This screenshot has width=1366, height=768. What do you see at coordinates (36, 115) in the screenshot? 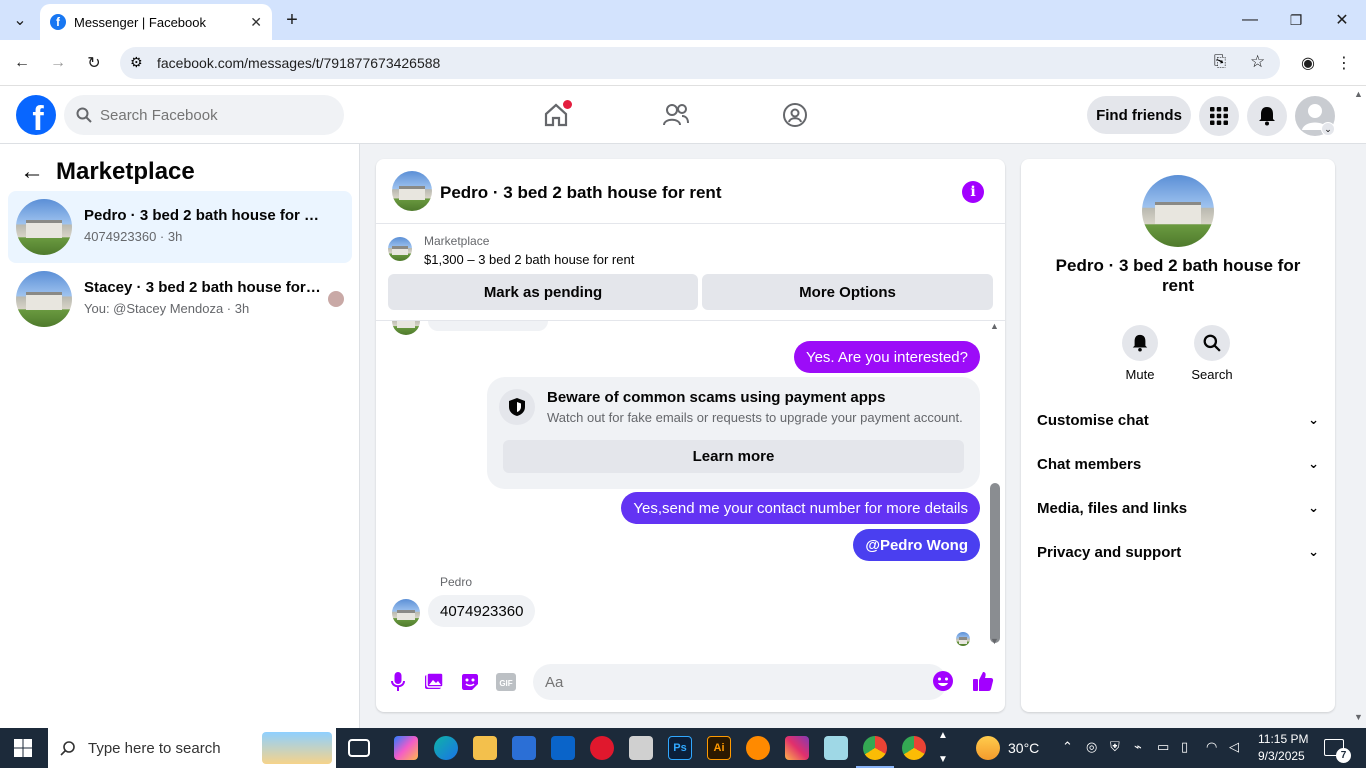
I see `facebook-logo-icon: f` at bounding box center [36, 115].